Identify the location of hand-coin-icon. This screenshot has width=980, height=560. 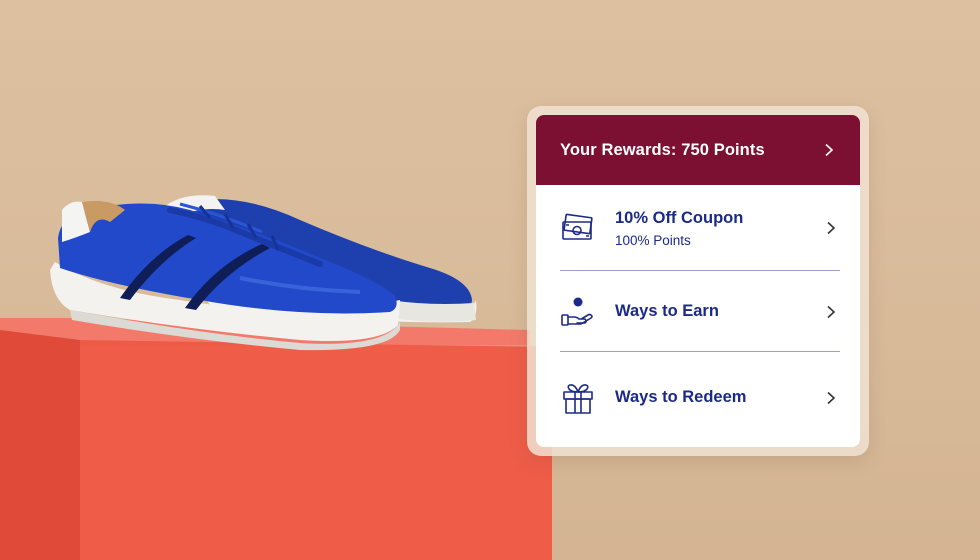
(577, 311).